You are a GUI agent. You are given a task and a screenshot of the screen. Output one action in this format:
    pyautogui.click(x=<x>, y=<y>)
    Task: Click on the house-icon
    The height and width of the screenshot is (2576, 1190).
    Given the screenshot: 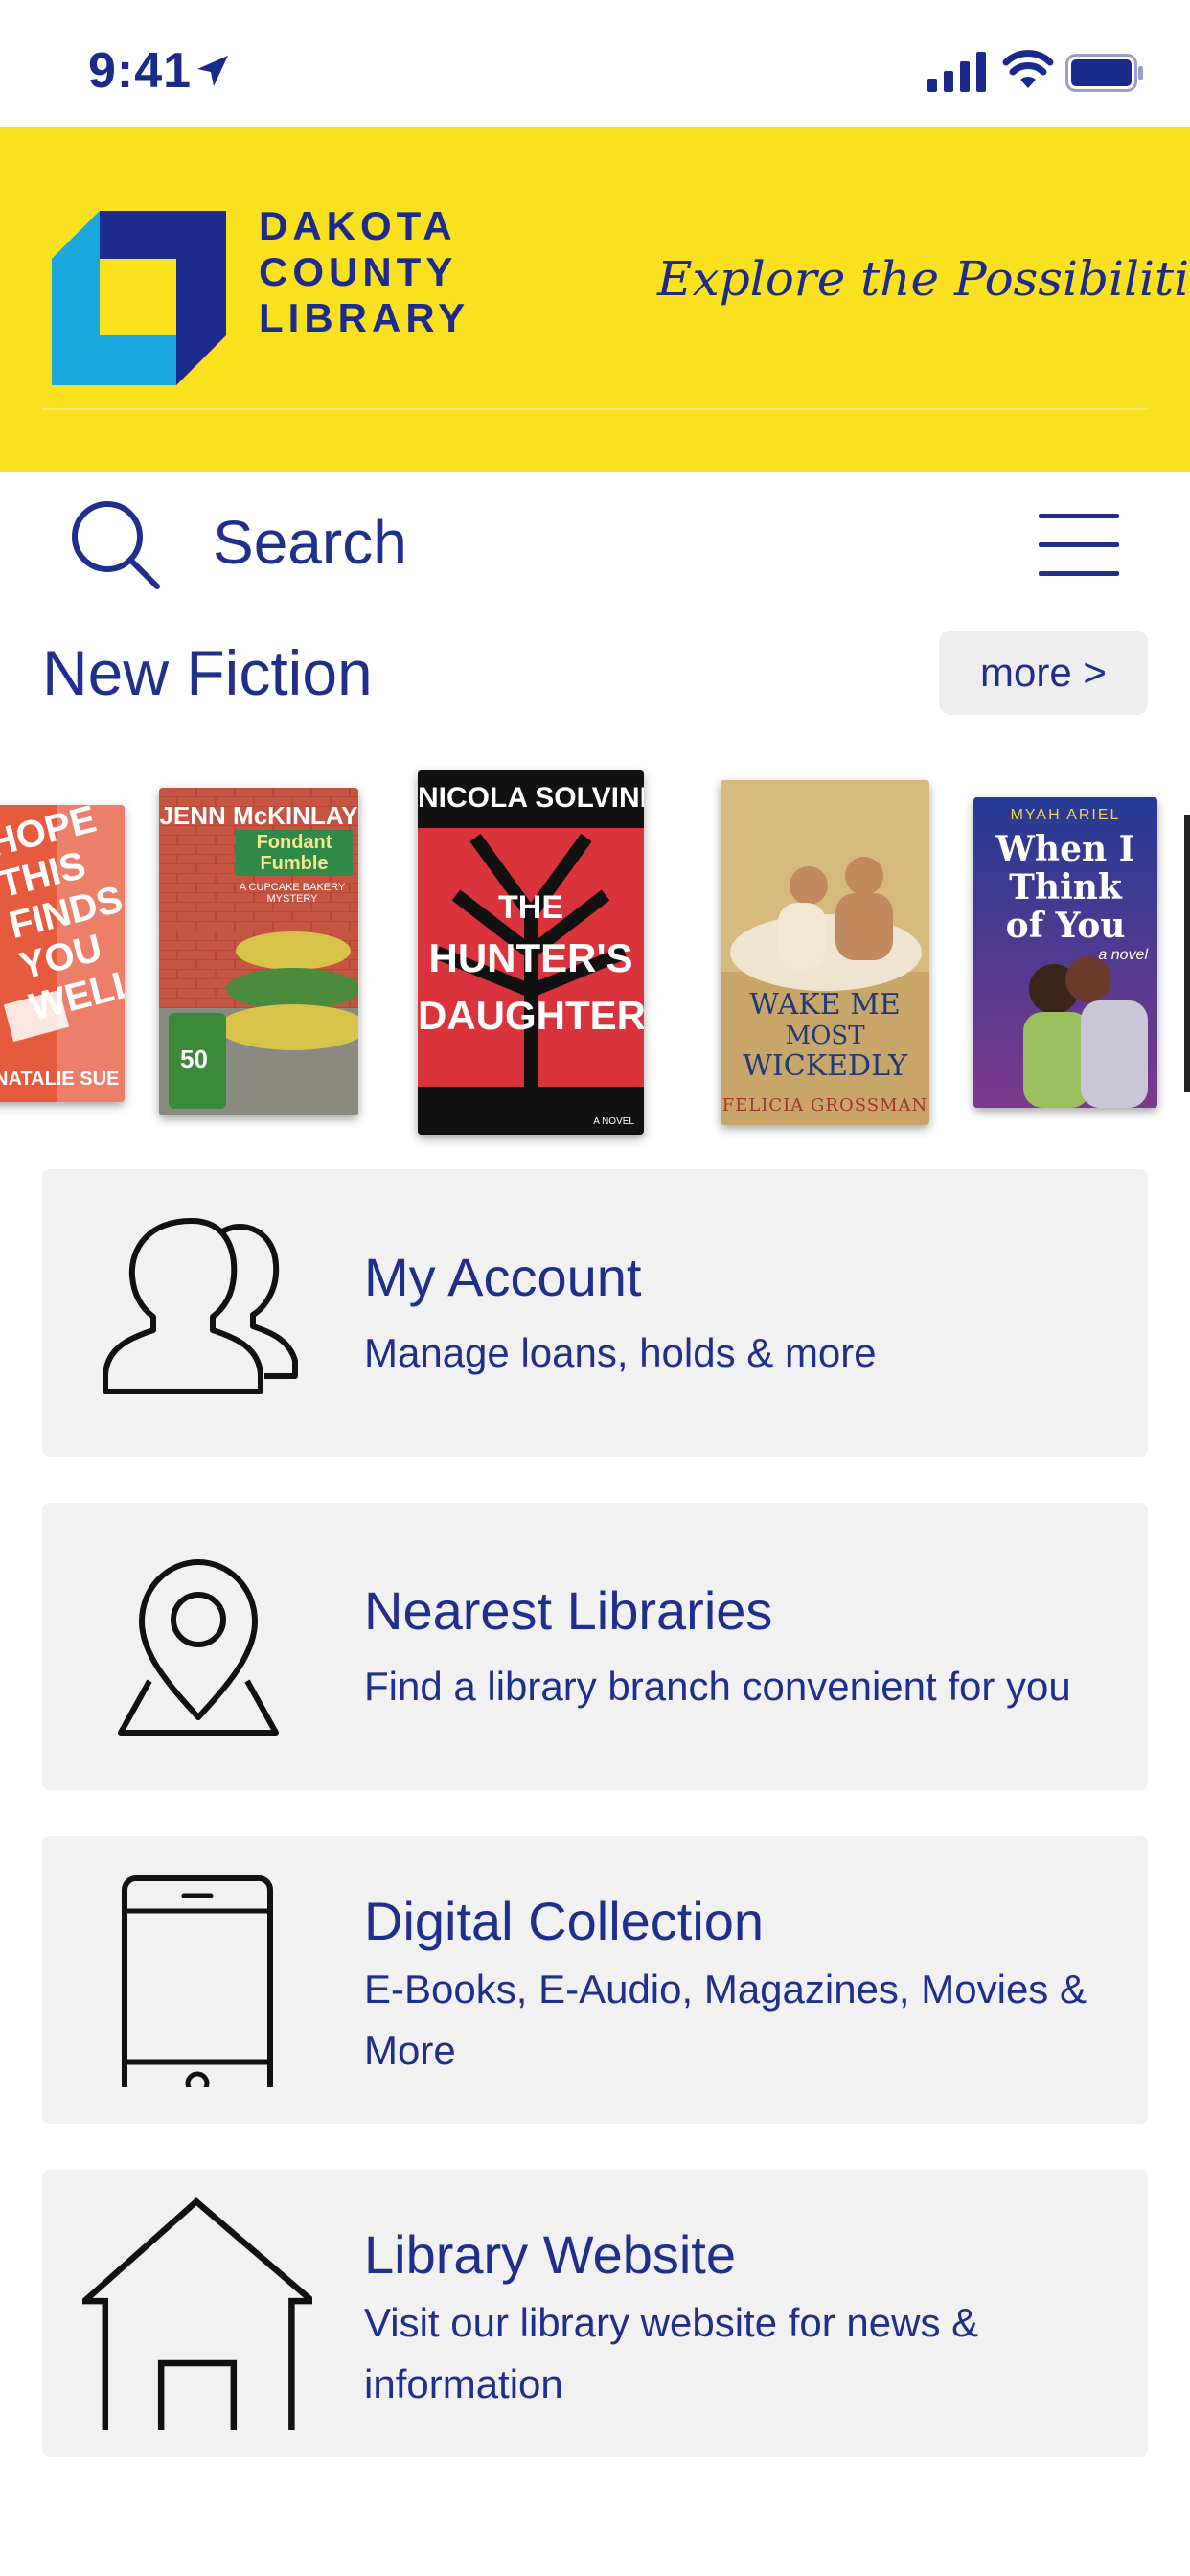 What is the action you would take?
    pyautogui.click(x=197, y=2313)
    